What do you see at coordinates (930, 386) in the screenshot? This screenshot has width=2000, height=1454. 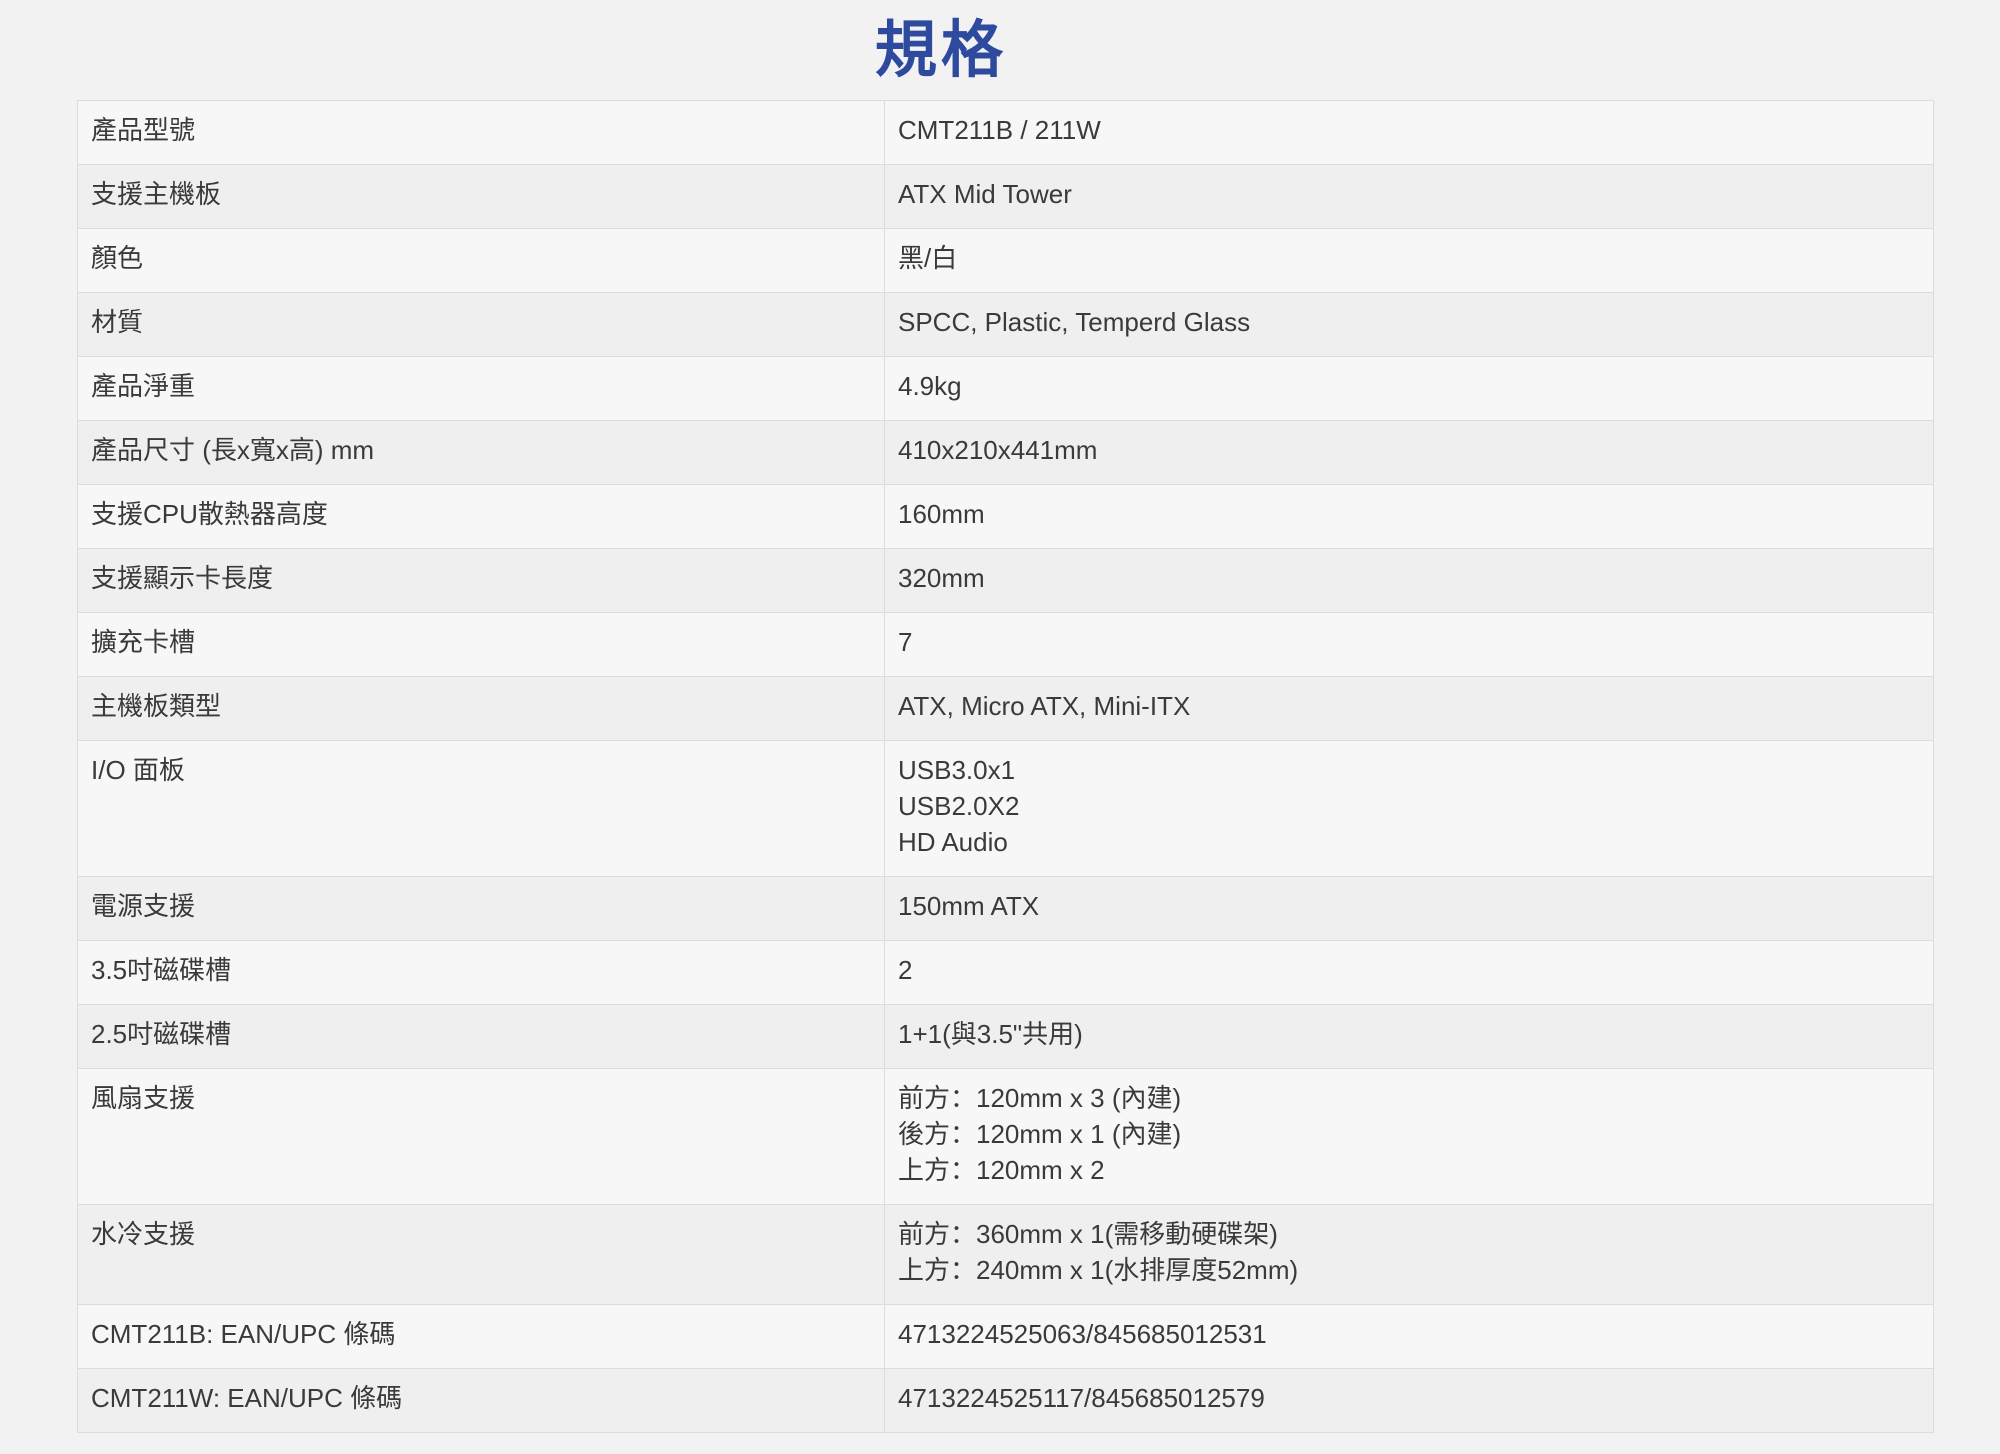 I see `spec-value-line: 4.9kg` at bounding box center [930, 386].